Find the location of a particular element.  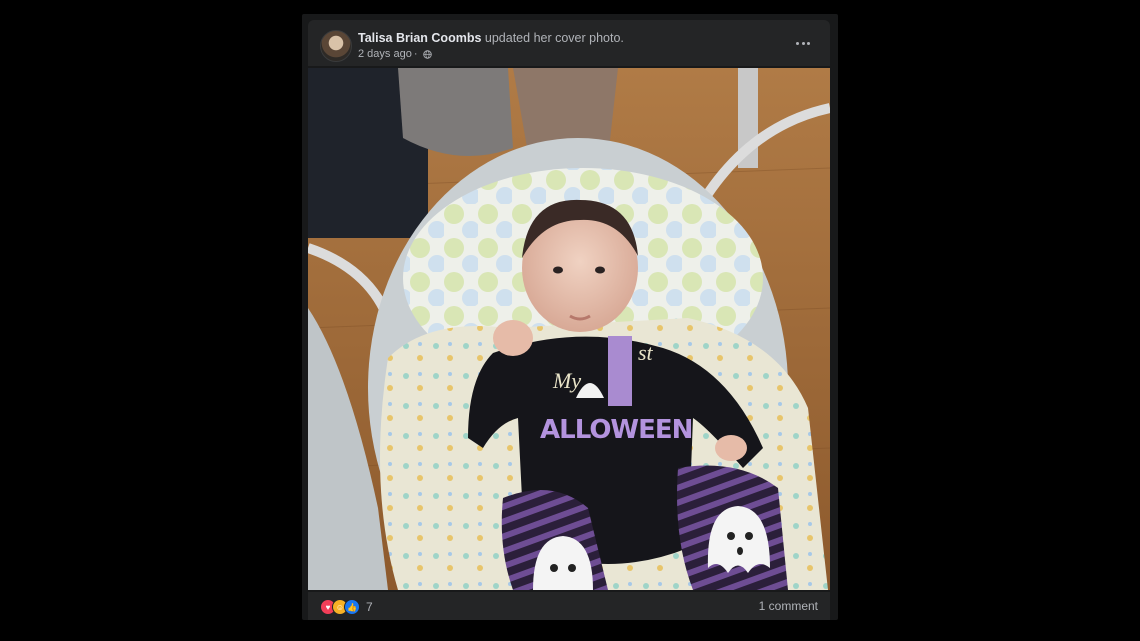

like-reaction-icon: 👍 is located at coordinates (352, 607).